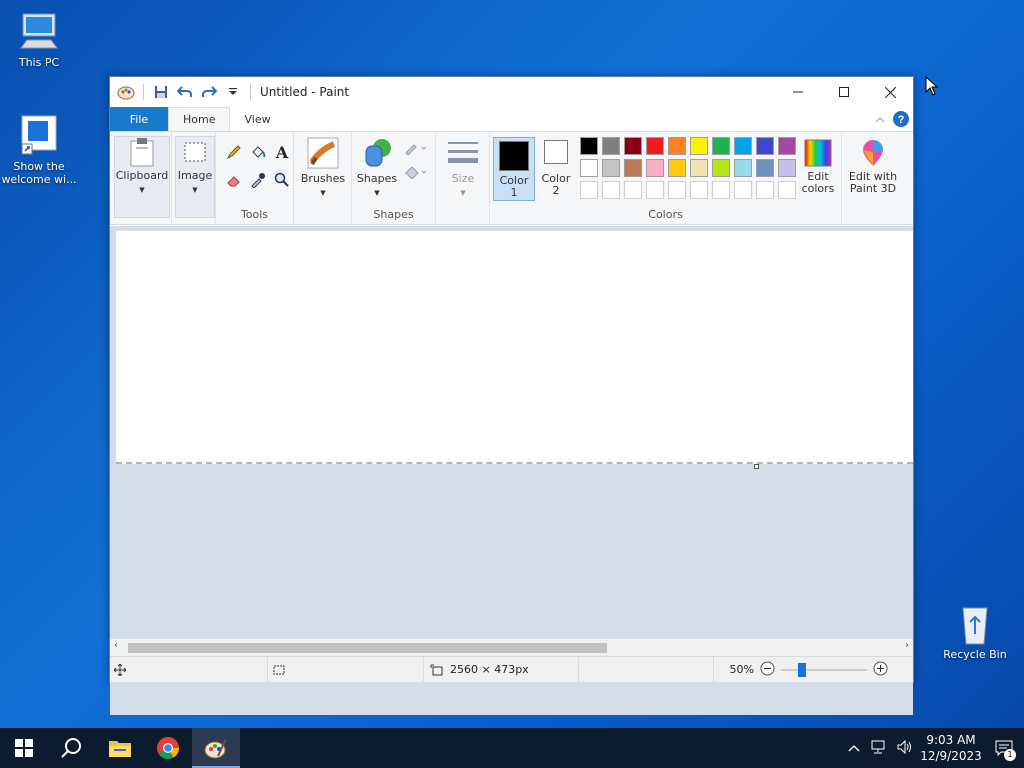 The width and height of the screenshot is (1024, 768). I want to click on shape-fill-icon, so click(416, 172).